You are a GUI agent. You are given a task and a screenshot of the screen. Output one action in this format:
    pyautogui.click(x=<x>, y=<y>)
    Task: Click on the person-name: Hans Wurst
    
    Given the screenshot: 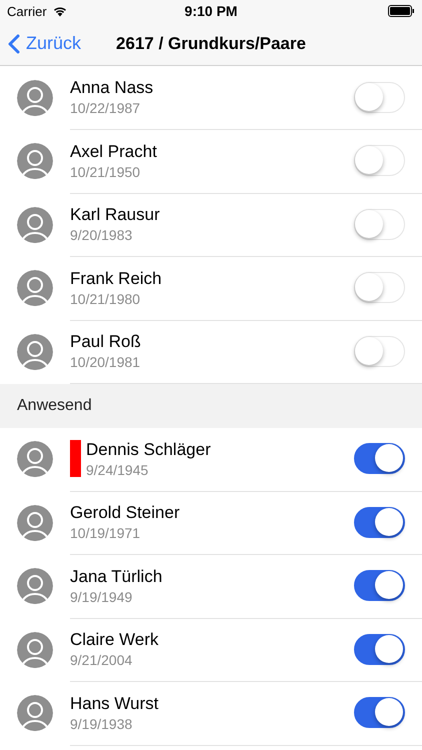 What is the action you would take?
    pyautogui.click(x=115, y=704)
    